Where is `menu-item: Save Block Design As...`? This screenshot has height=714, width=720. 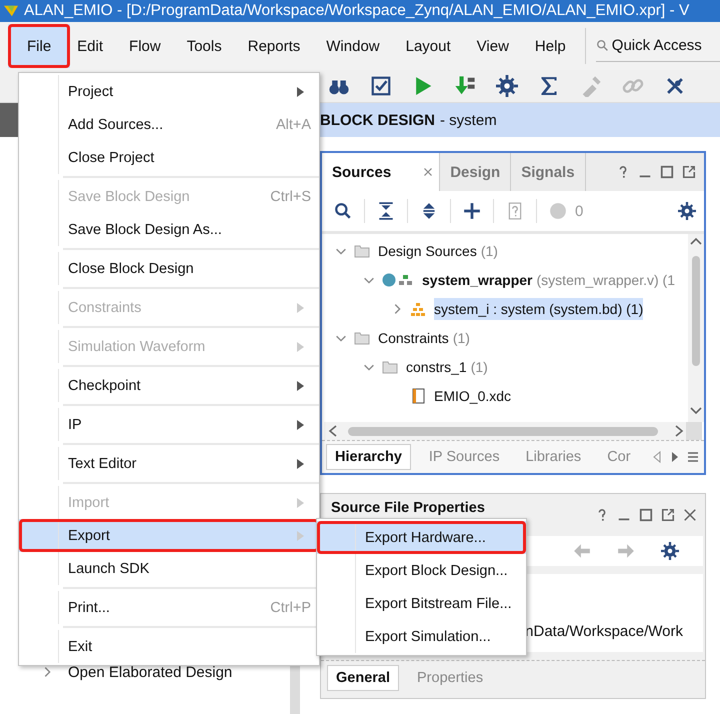
menu-item: Save Block Design As... is located at coordinates (169, 229).